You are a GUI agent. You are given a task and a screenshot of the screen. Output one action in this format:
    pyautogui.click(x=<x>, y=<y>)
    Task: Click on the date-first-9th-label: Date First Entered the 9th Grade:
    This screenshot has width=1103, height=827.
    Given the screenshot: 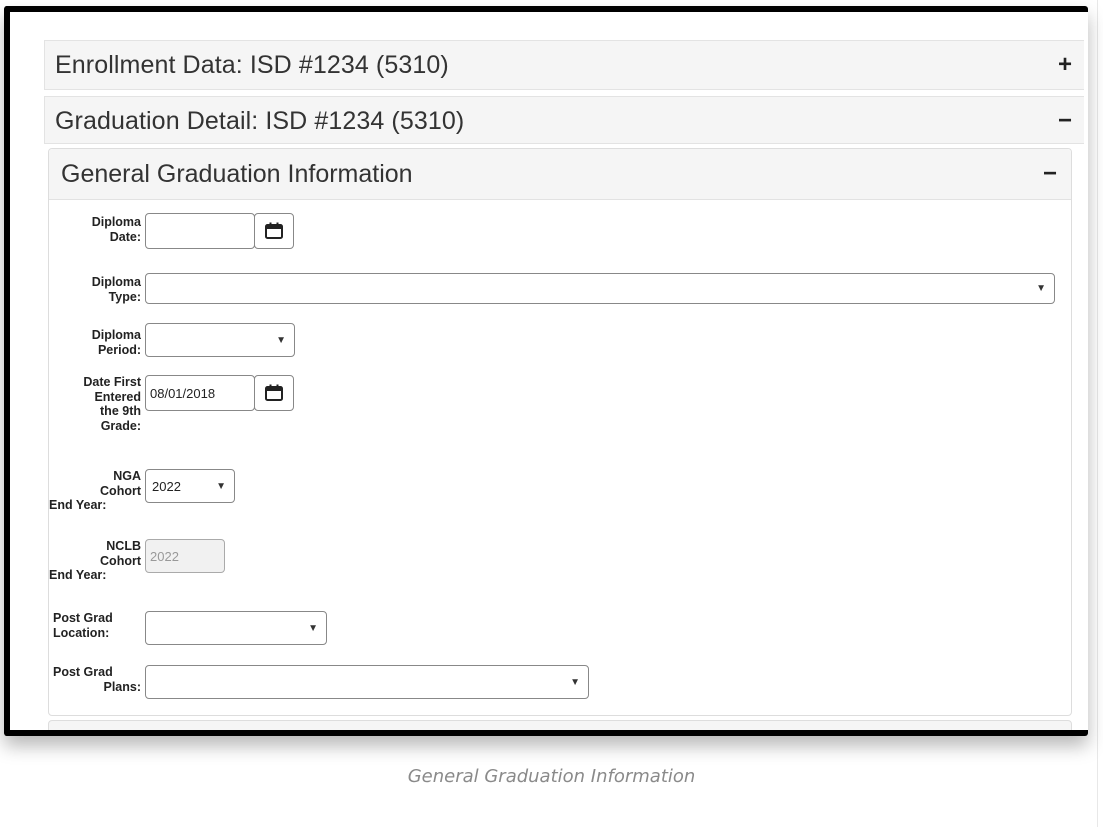 What is the action you would take?
    pyautogui.click(x=112, y=404)
    